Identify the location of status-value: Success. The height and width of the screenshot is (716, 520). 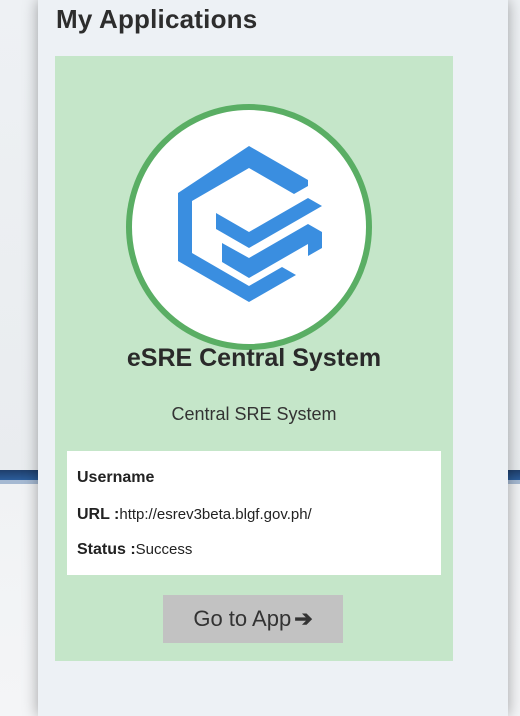
(164, 549).